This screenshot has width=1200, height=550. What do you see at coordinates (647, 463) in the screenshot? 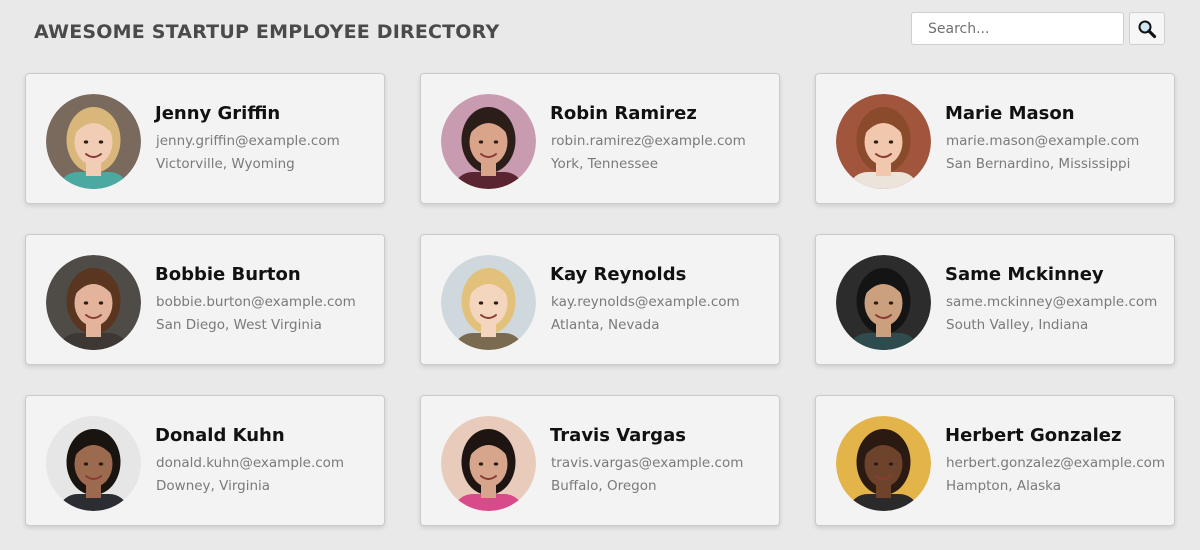
I see `employee-email: travis.vargas@example.com` at bounding box center [647, 463].